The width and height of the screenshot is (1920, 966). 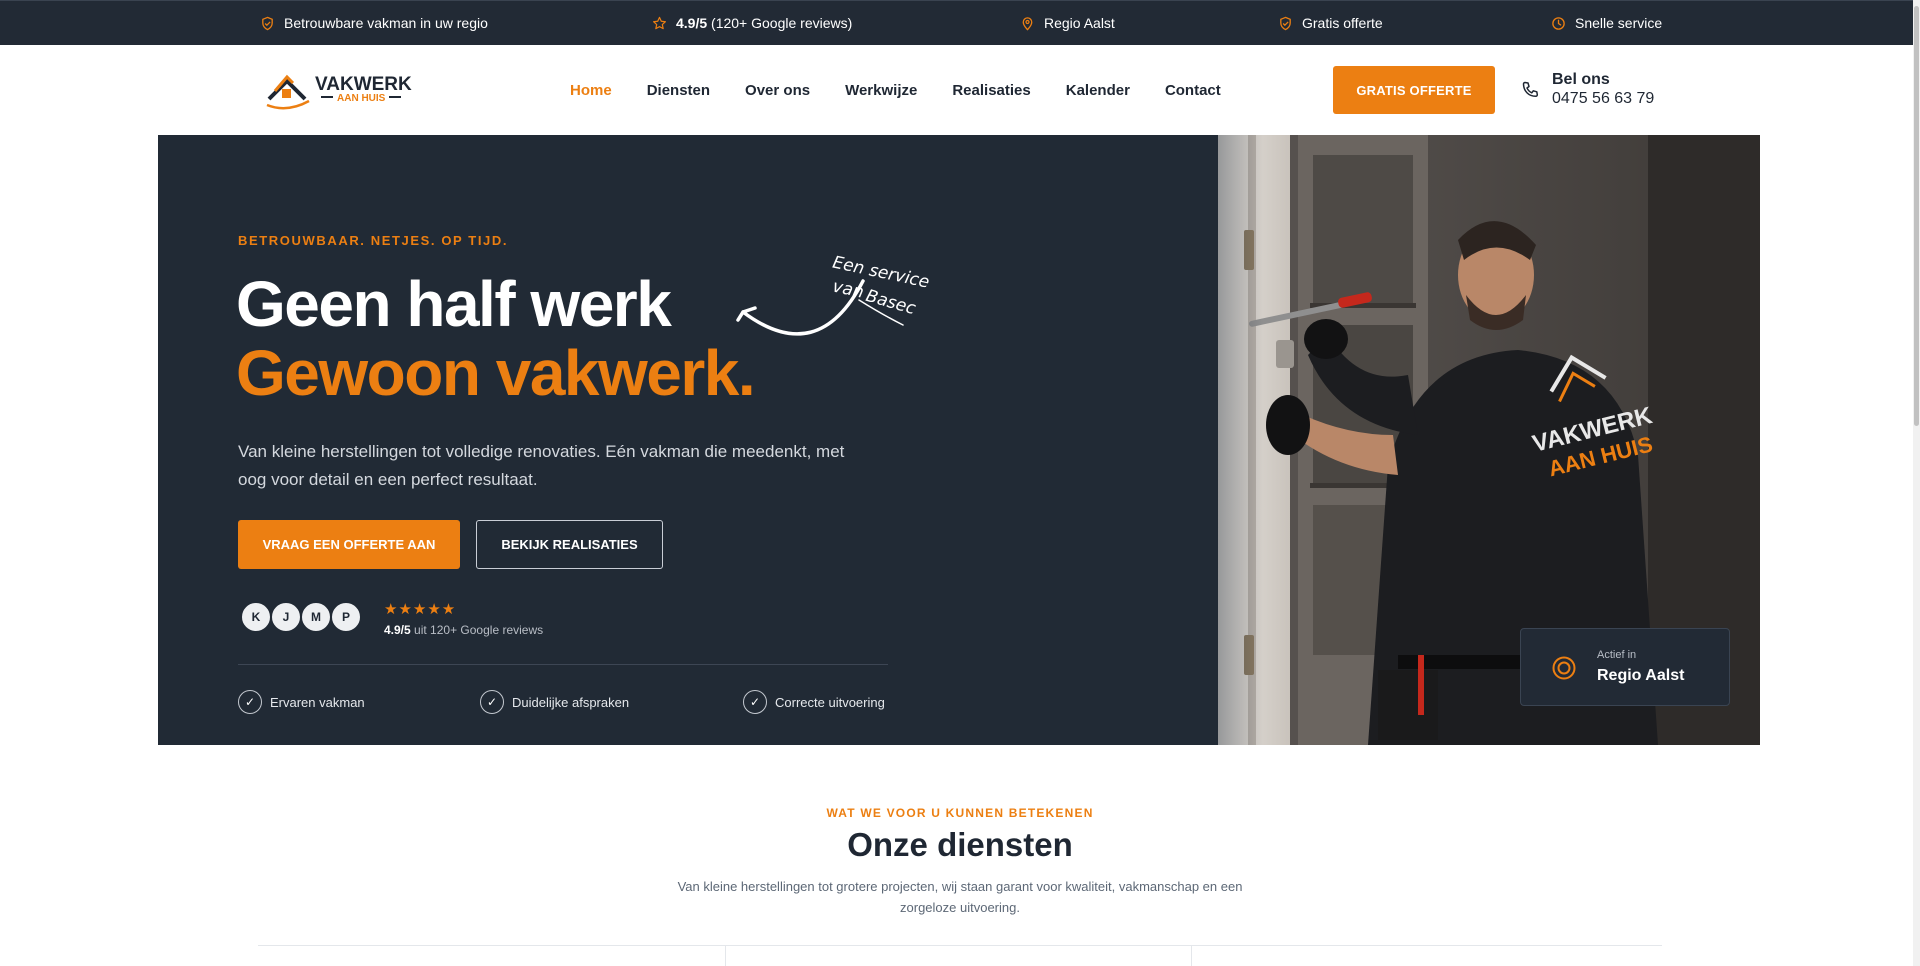 I want to click on topbar-item-trust: Betrouwbare vakman in uw regio, so click(x=374, y=23).